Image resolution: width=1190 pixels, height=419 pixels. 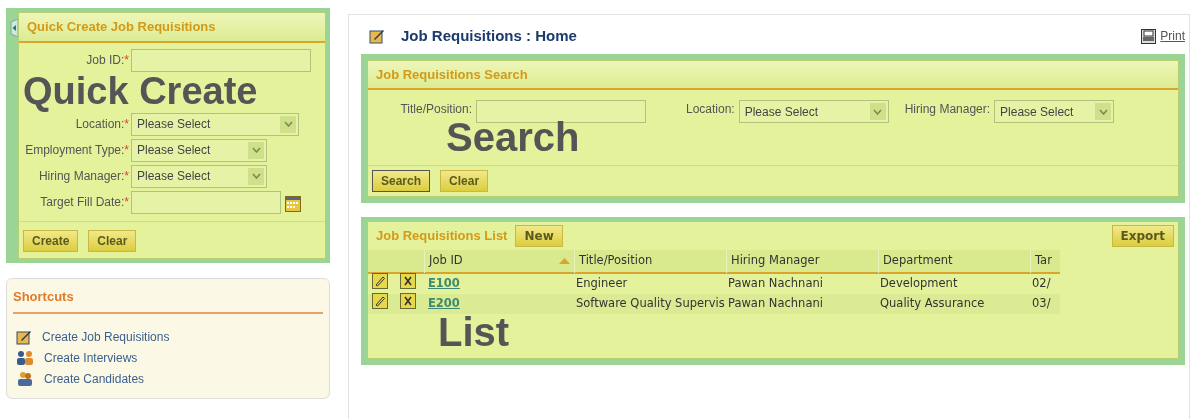 I want to click on annotation-label: Quick Create, so click(x=141, y=90).